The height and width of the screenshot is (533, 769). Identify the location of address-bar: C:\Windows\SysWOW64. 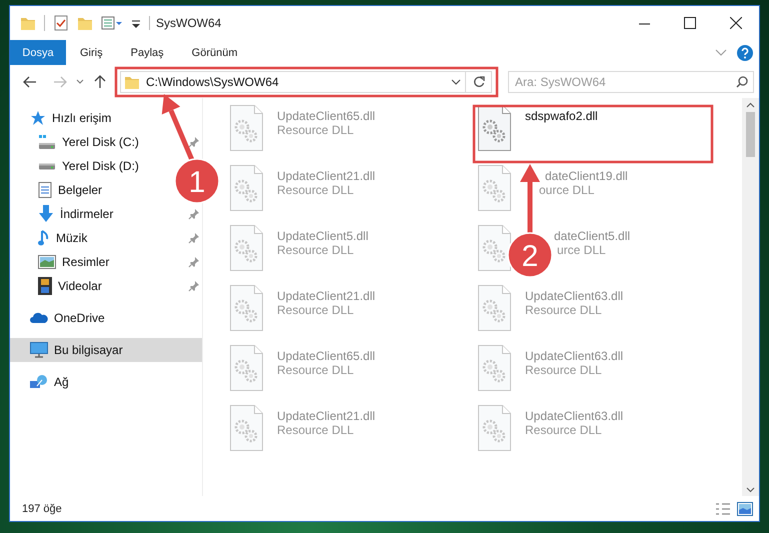
(293, 81).